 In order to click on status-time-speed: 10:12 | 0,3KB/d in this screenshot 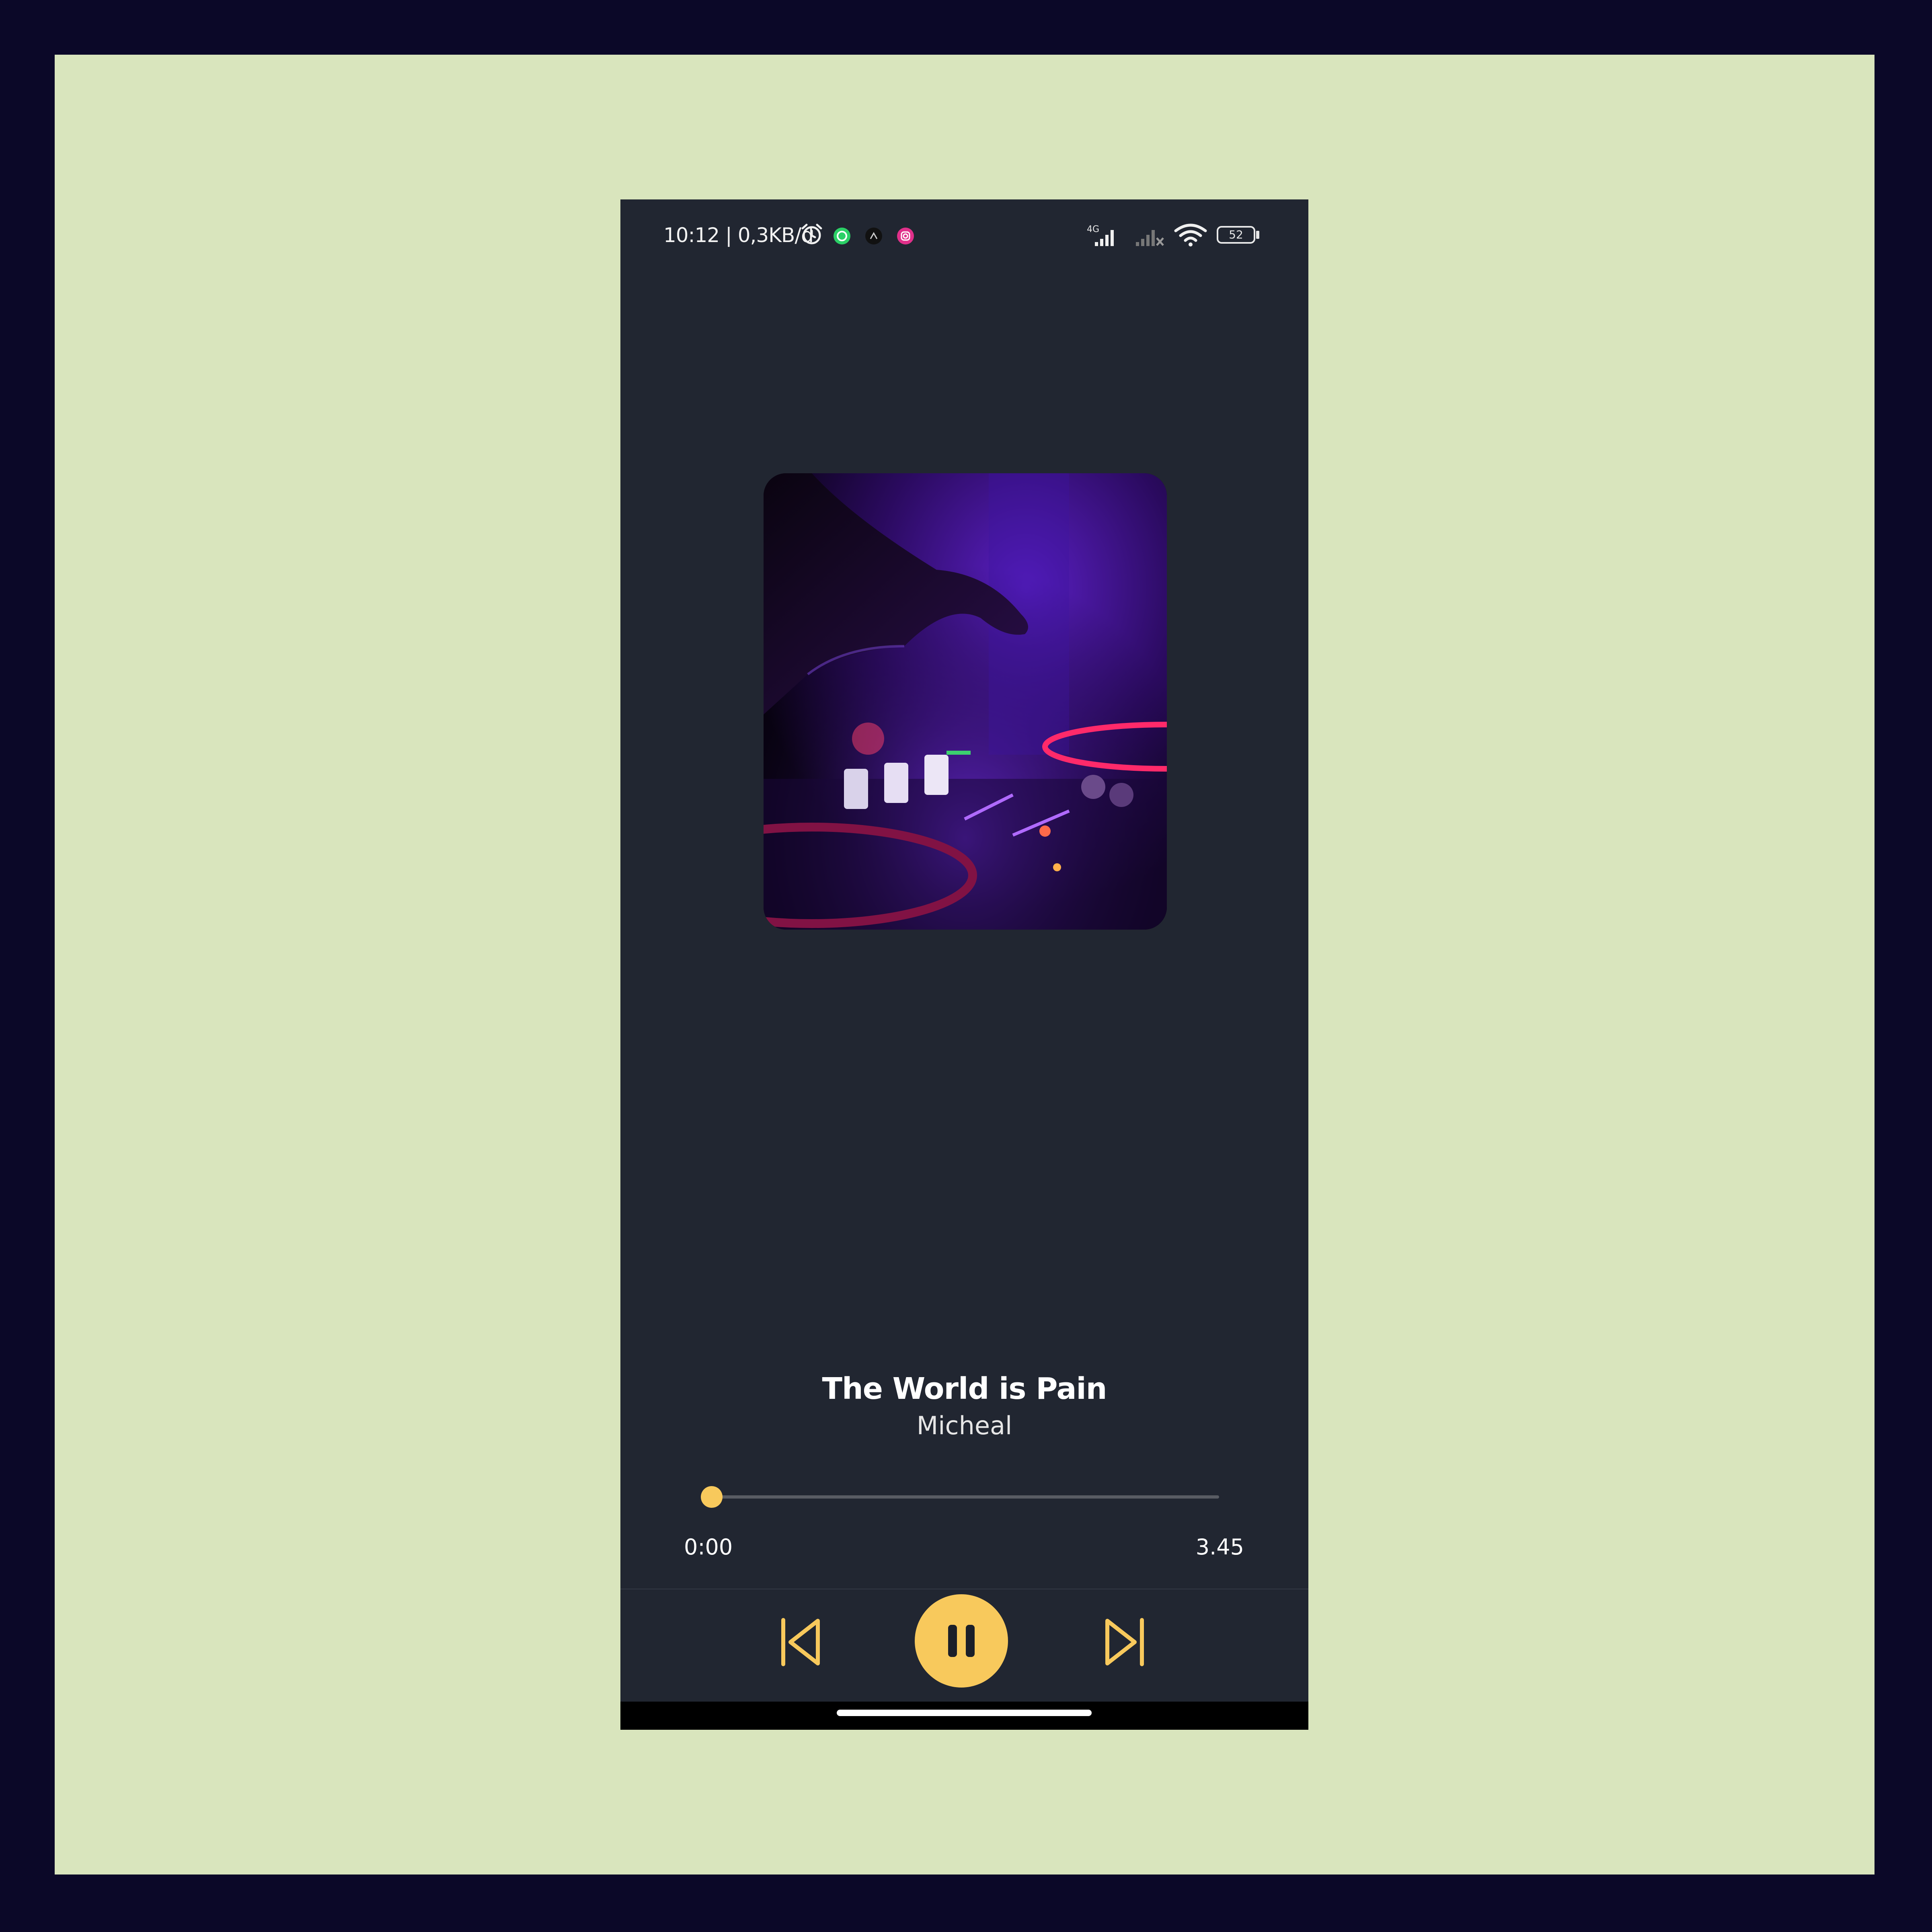, I will do `click(738, 235)`.